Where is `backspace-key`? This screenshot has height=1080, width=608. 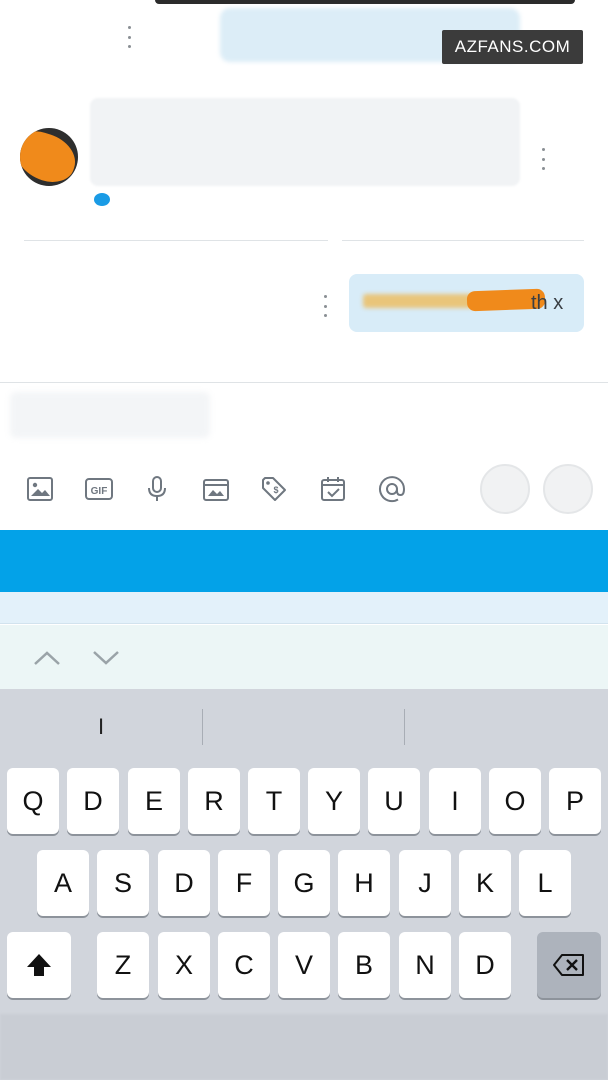
backspace-key is located at coordinates (569, 965).